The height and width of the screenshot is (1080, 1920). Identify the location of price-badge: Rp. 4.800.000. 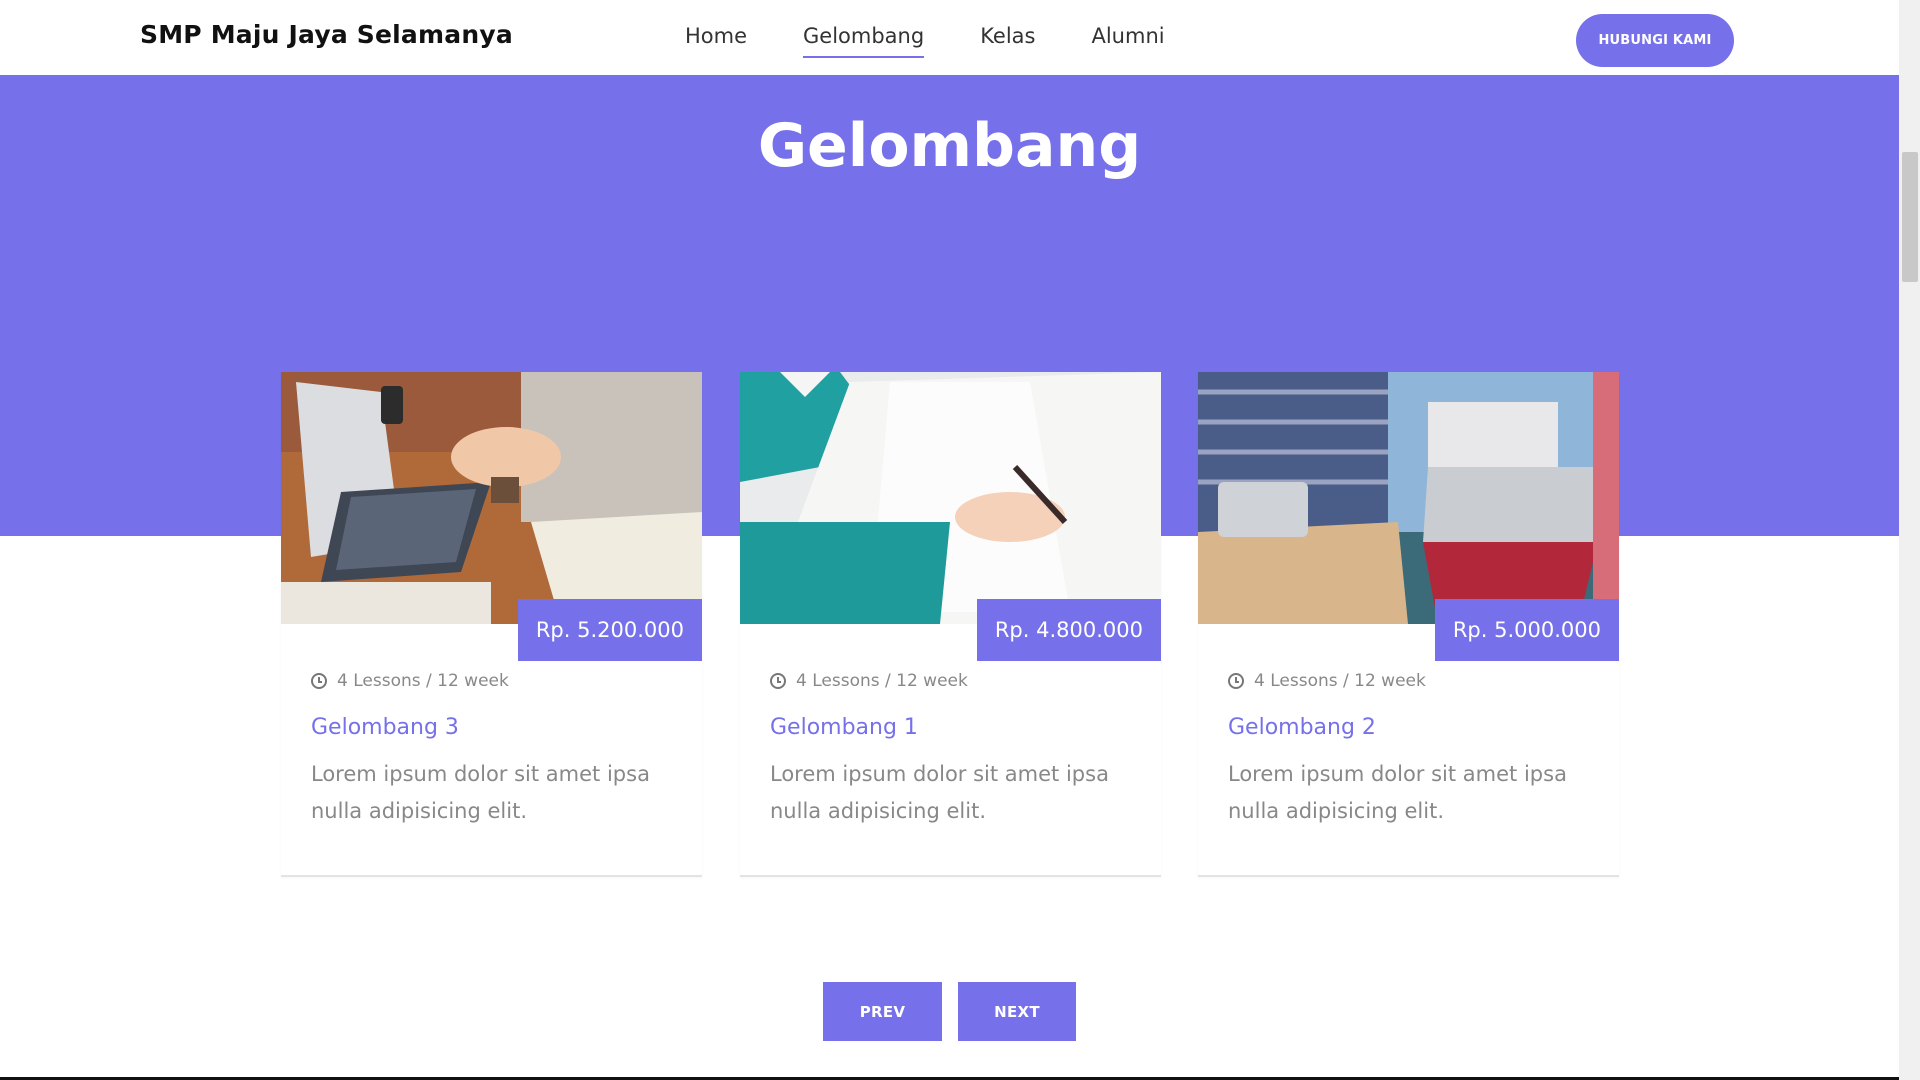
(1068, 630).